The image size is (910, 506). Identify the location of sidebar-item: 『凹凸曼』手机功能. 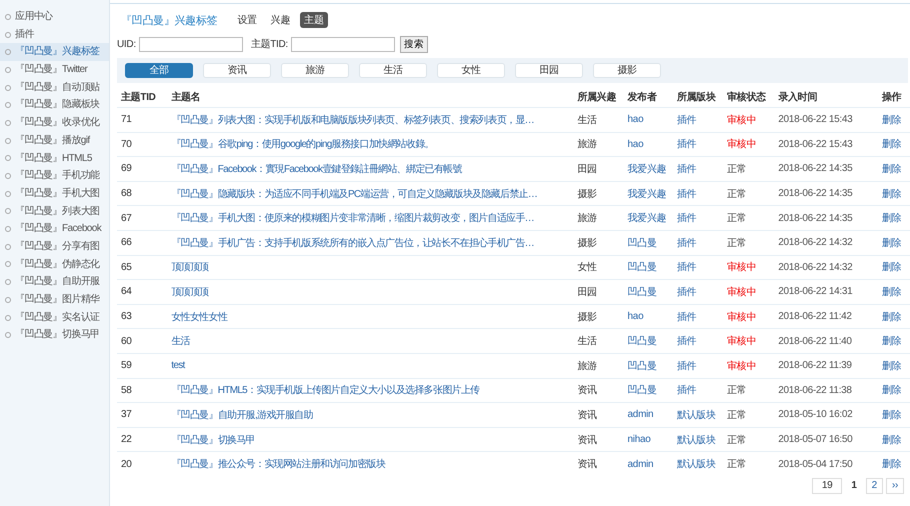
(54, 176).